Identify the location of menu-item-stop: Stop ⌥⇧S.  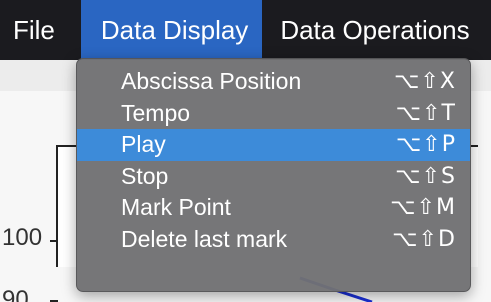
(273, 177).